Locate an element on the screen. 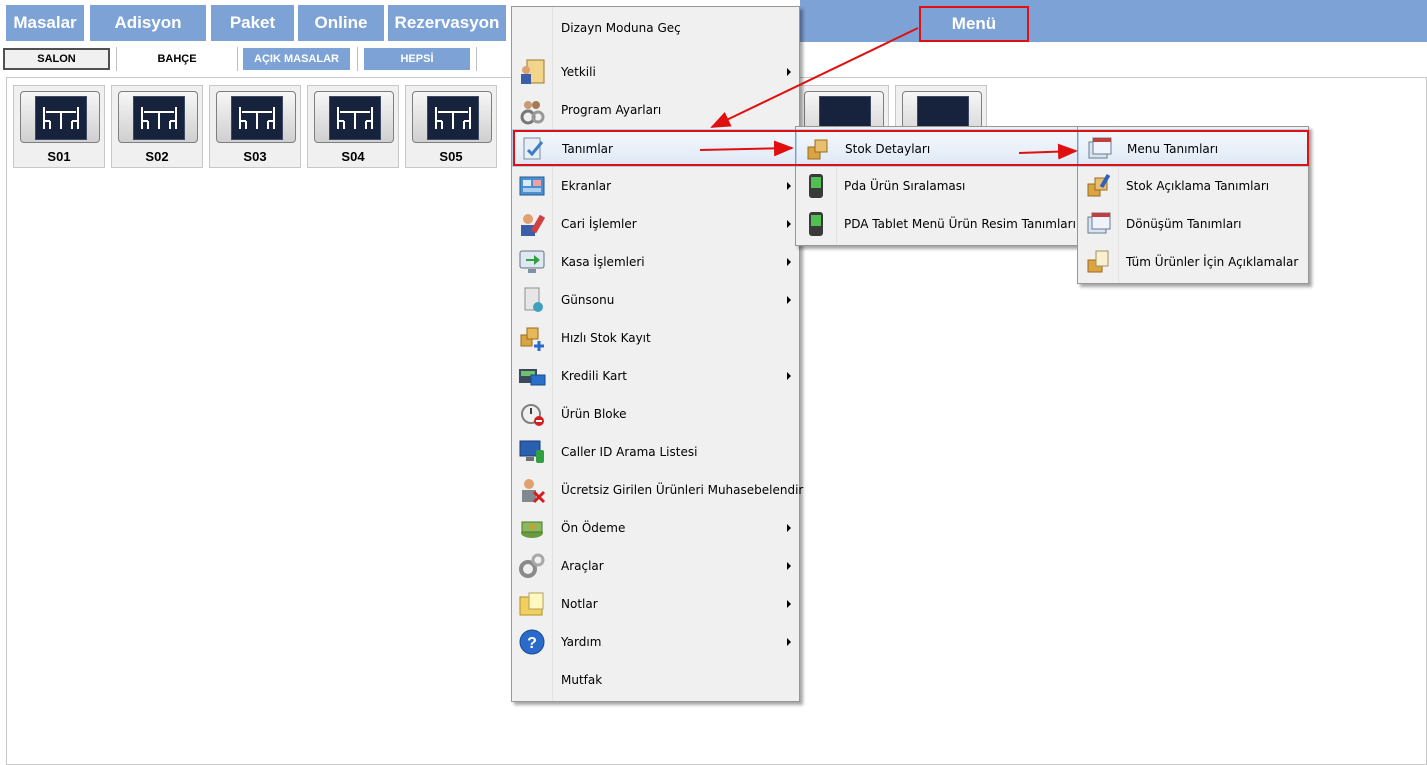 The image size is (1427, 765). menu-item-urun-bloke: Ürün Bloke is located at coordinates (655, 414).